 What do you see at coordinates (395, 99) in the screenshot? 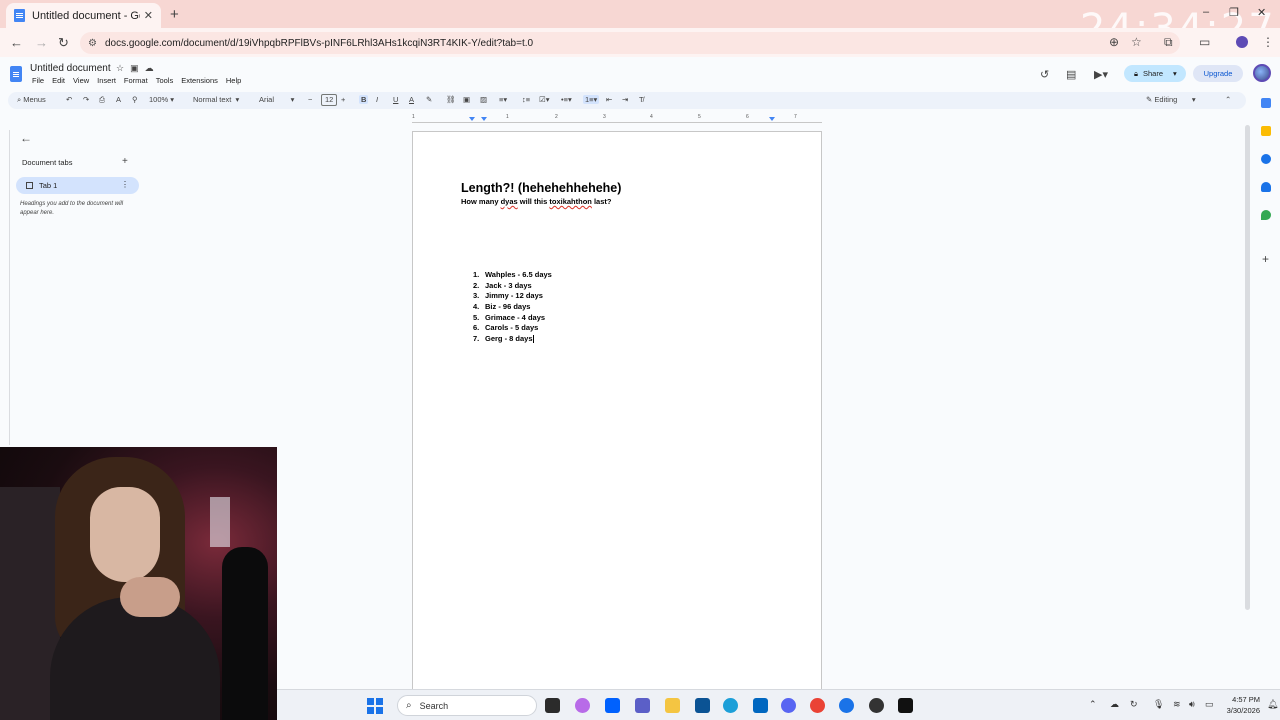
I see `underline-icon: U` at bounding box center [395, 99].